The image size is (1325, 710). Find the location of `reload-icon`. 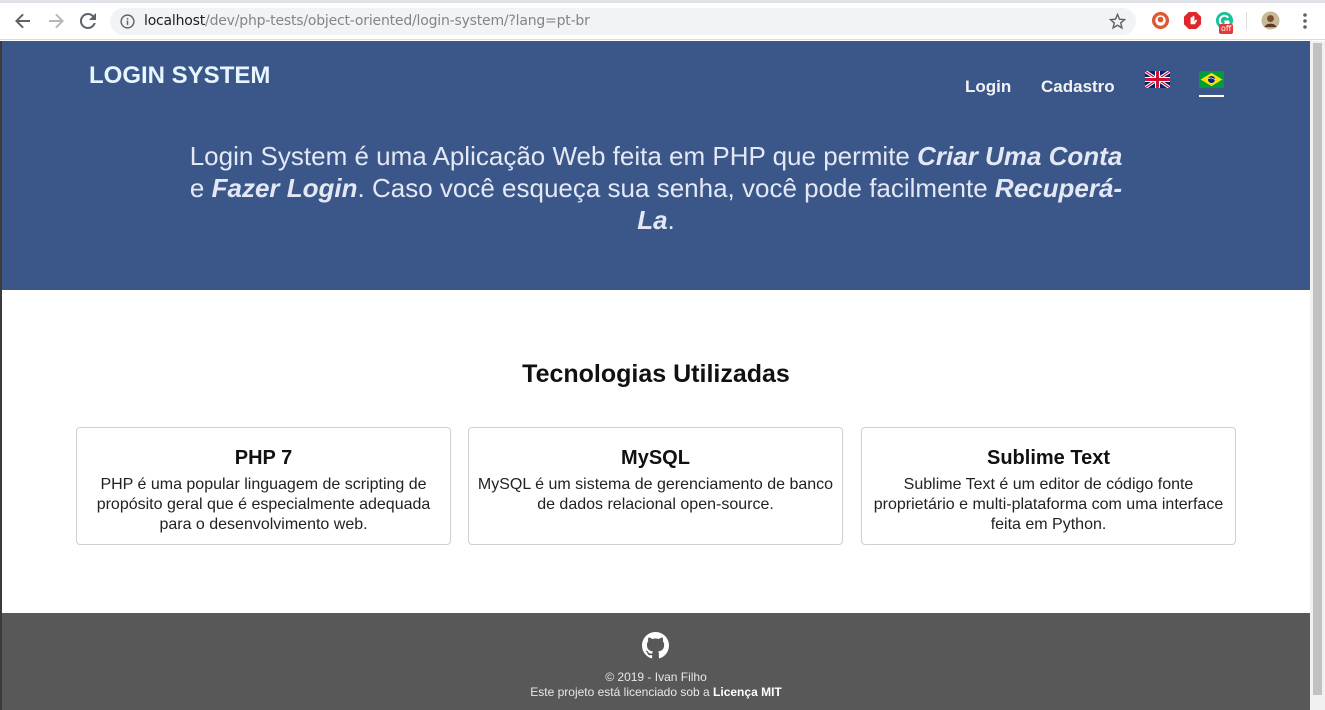

reload-icon is located at coordinates (88, 21).